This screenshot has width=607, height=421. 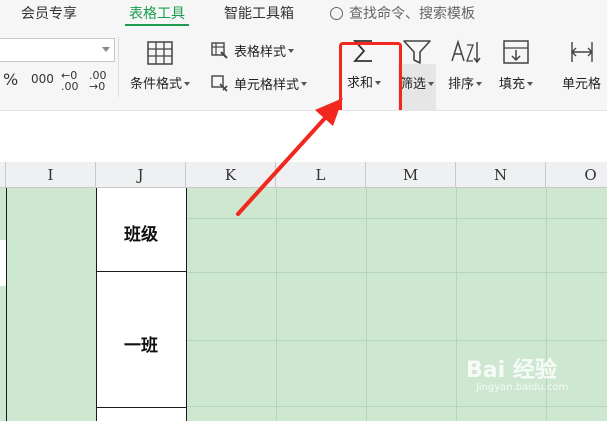 What do you see at coordinates (106, 49) in the screenshot?
I see `chevron-down-icon` at bounding box center [106, 49].